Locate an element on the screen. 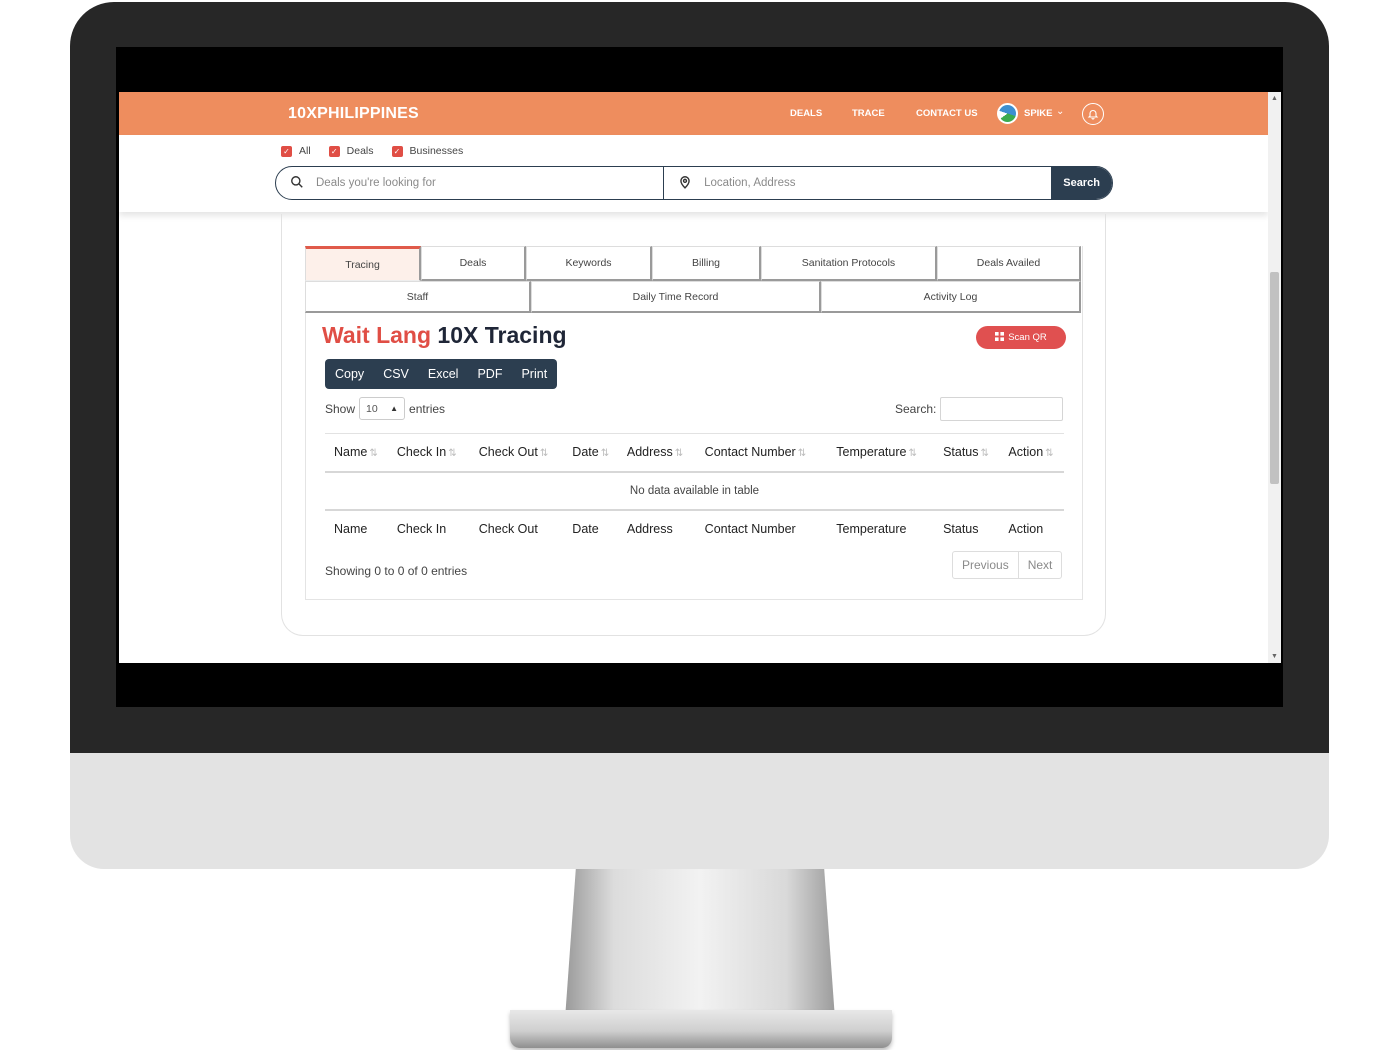  column-header-status: Status ⇅ is located at coordinates (966, 453).